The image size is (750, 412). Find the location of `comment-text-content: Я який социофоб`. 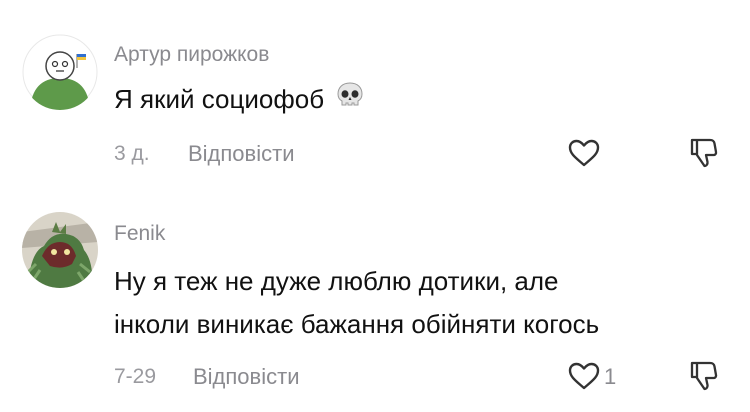

comment-text-content: Я який социофоб is located at coordinates (219, 99).